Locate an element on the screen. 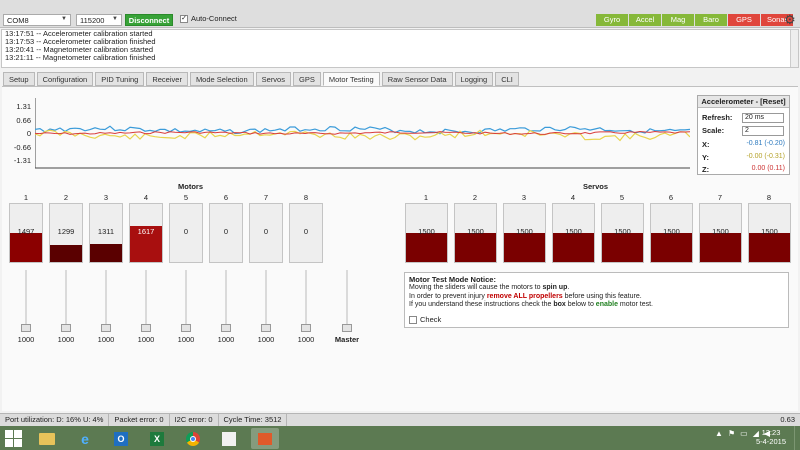  log-scrollbar is located at coordinates (794, 48).